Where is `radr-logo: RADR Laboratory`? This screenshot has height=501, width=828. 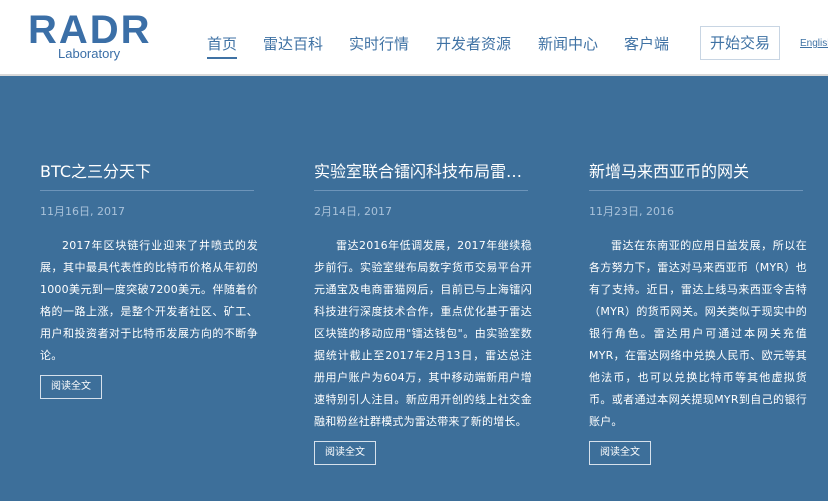
radr-logo: RADR Laboratory is located at coordinates (96, 36).